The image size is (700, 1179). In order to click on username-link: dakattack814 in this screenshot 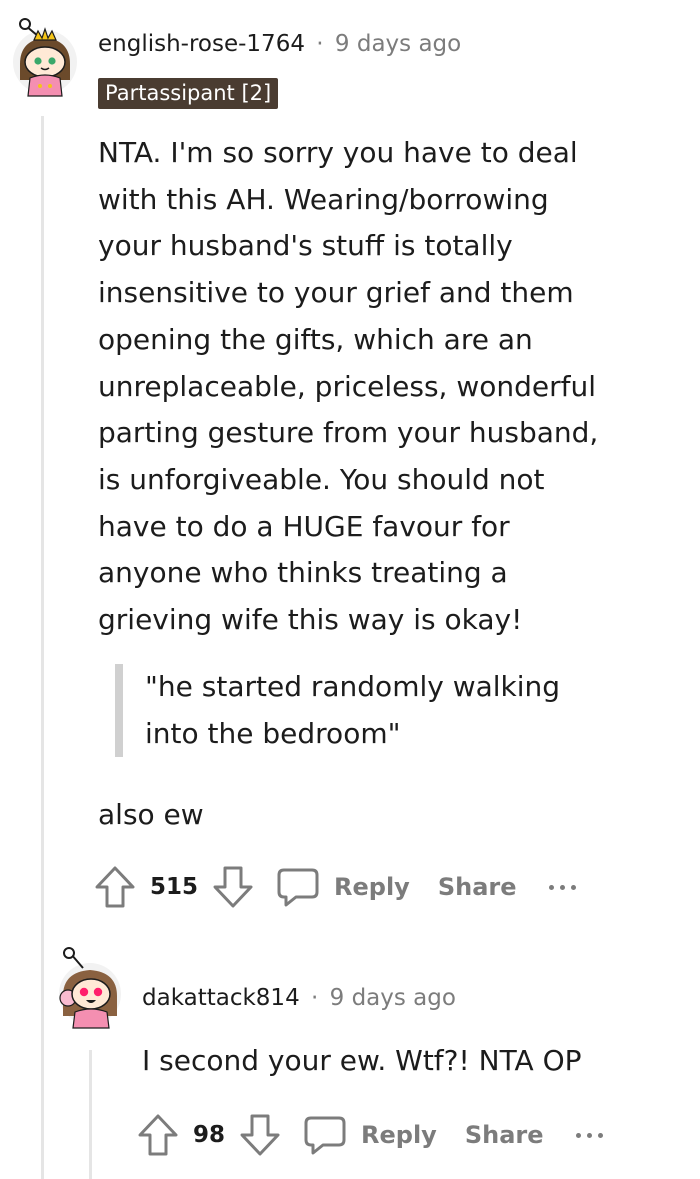, I will do `click(221, 998)`.